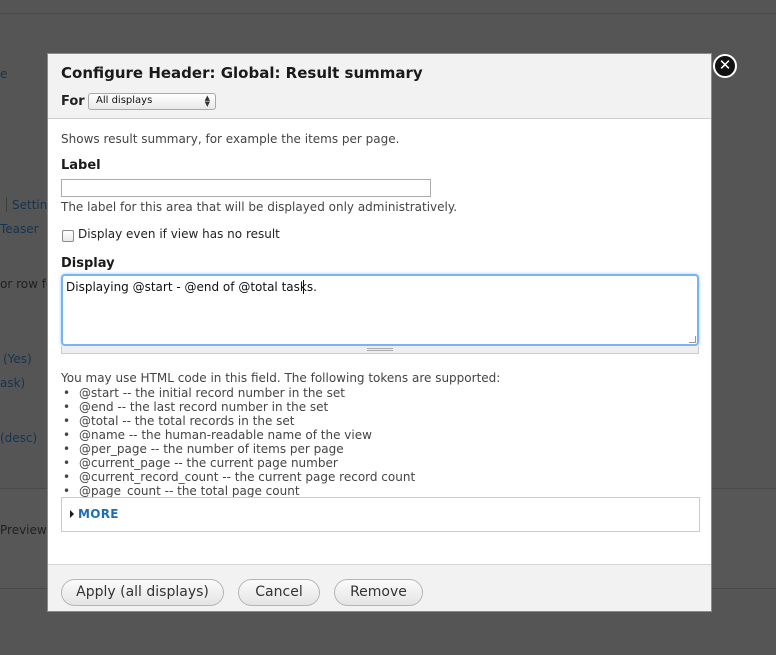 Image resolution: width=776 pixels, height=655 pixels. I want to click on resize-corner-icon, so click(692, 339).